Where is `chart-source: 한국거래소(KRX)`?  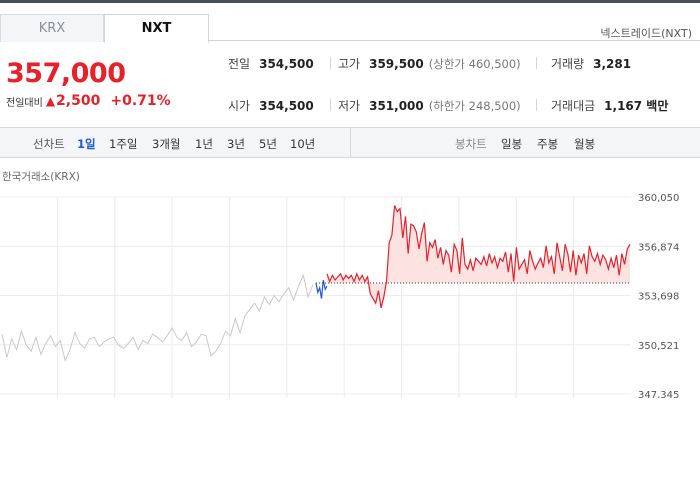
chart-source: 한국거래소(KRX) is located at coordinates (41, 177).